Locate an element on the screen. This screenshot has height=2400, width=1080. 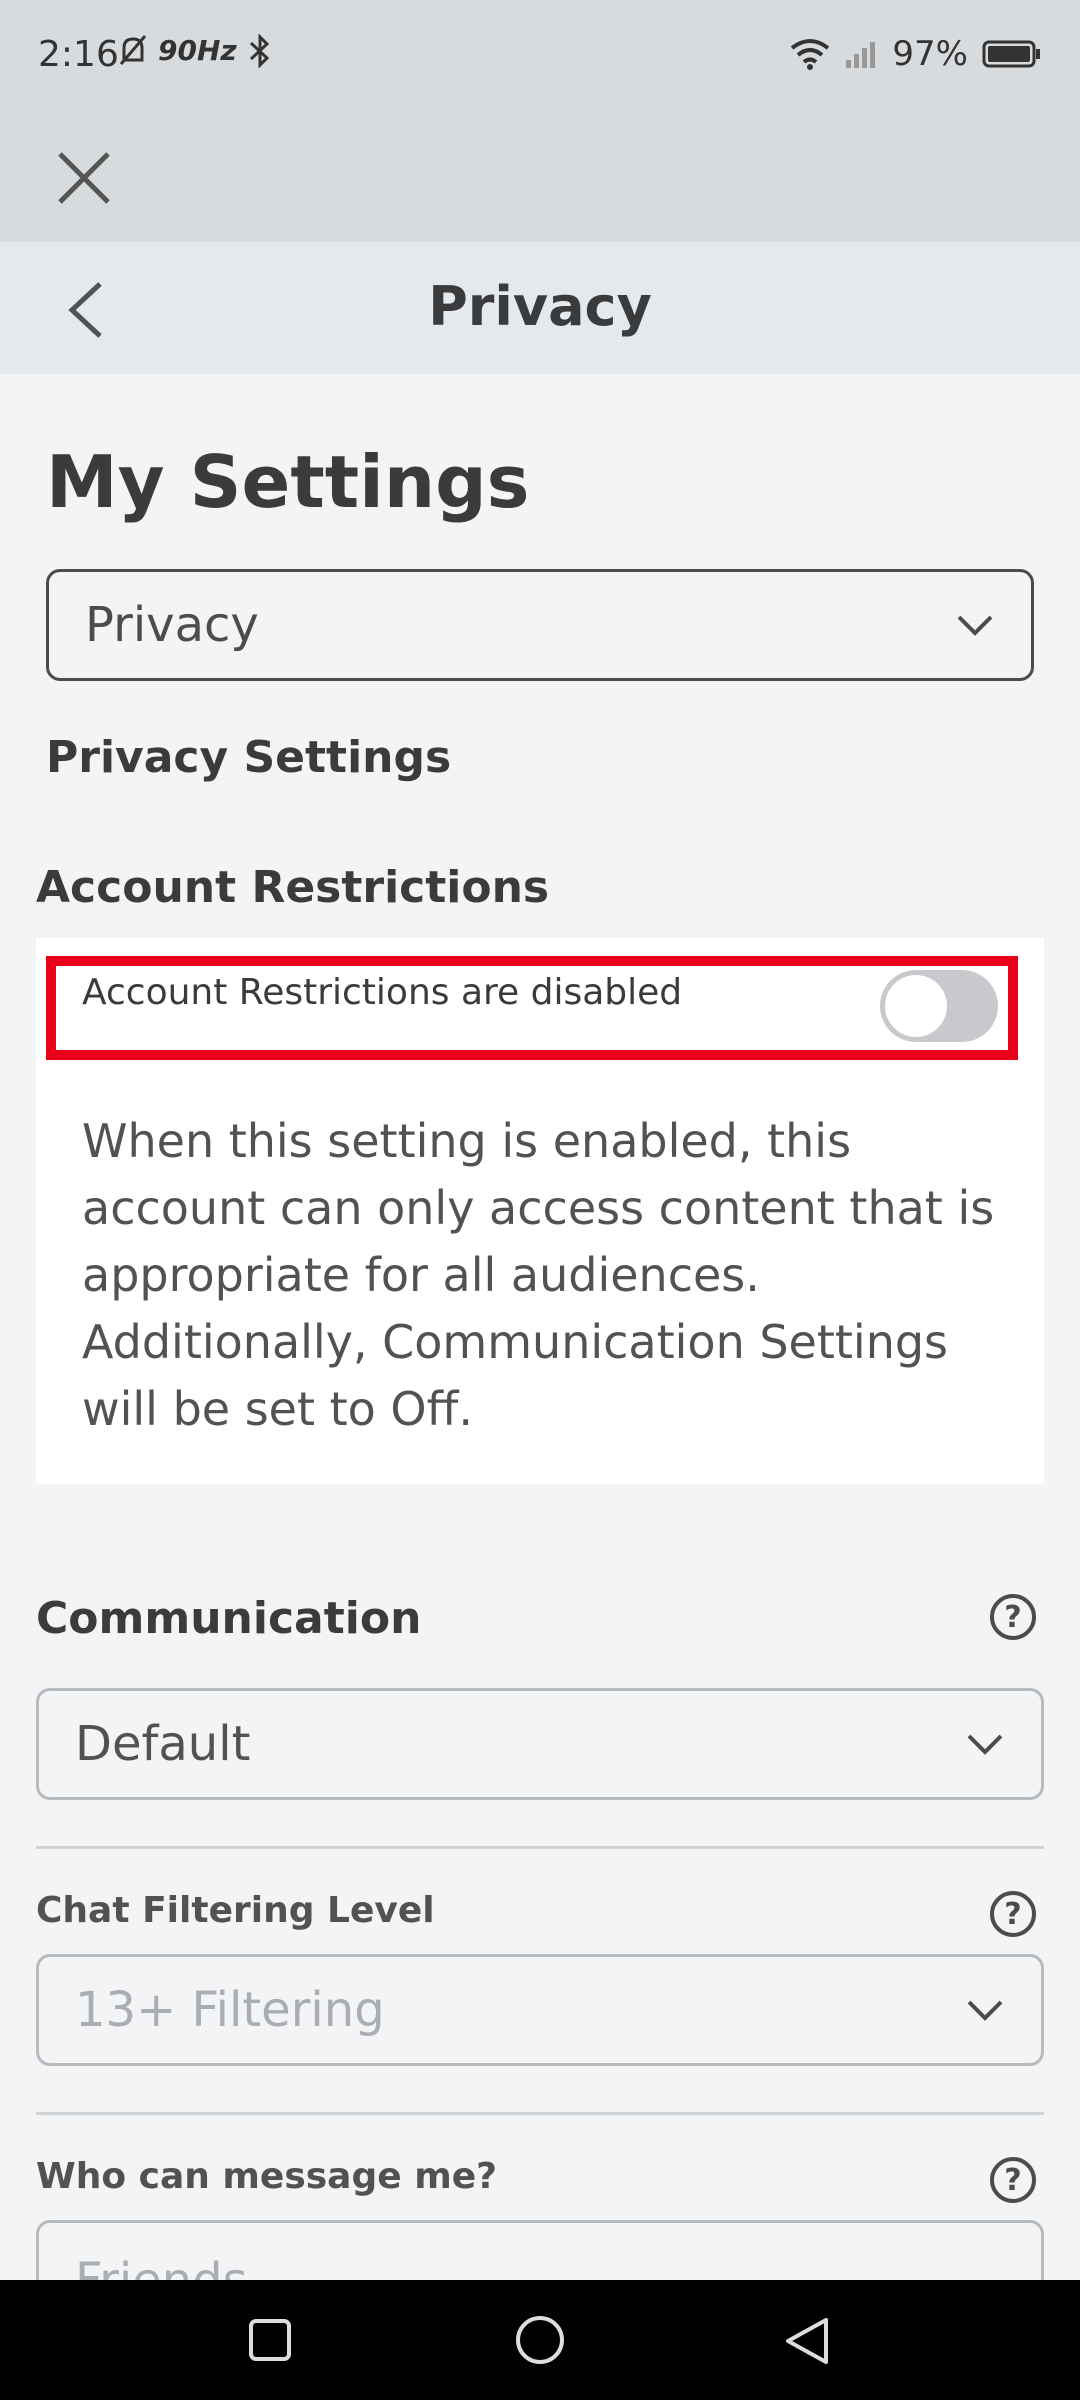
chat-filtering-label: Chat Filtering Level is located at coordinates (235, 1910).